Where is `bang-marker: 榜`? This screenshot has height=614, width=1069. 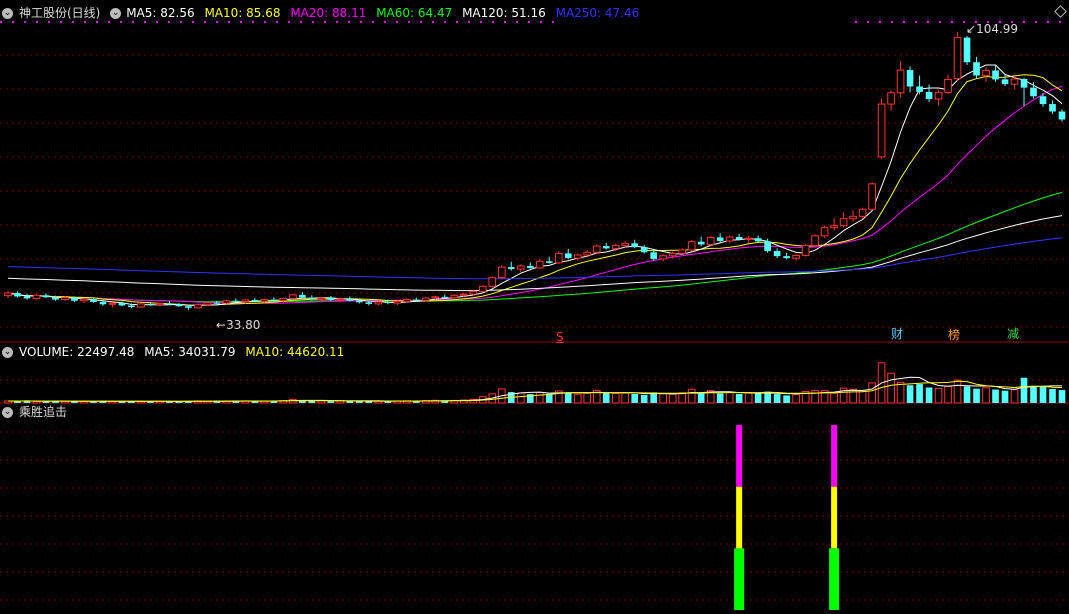 bang-marker: 榜 is located at coordinates (954, 335).